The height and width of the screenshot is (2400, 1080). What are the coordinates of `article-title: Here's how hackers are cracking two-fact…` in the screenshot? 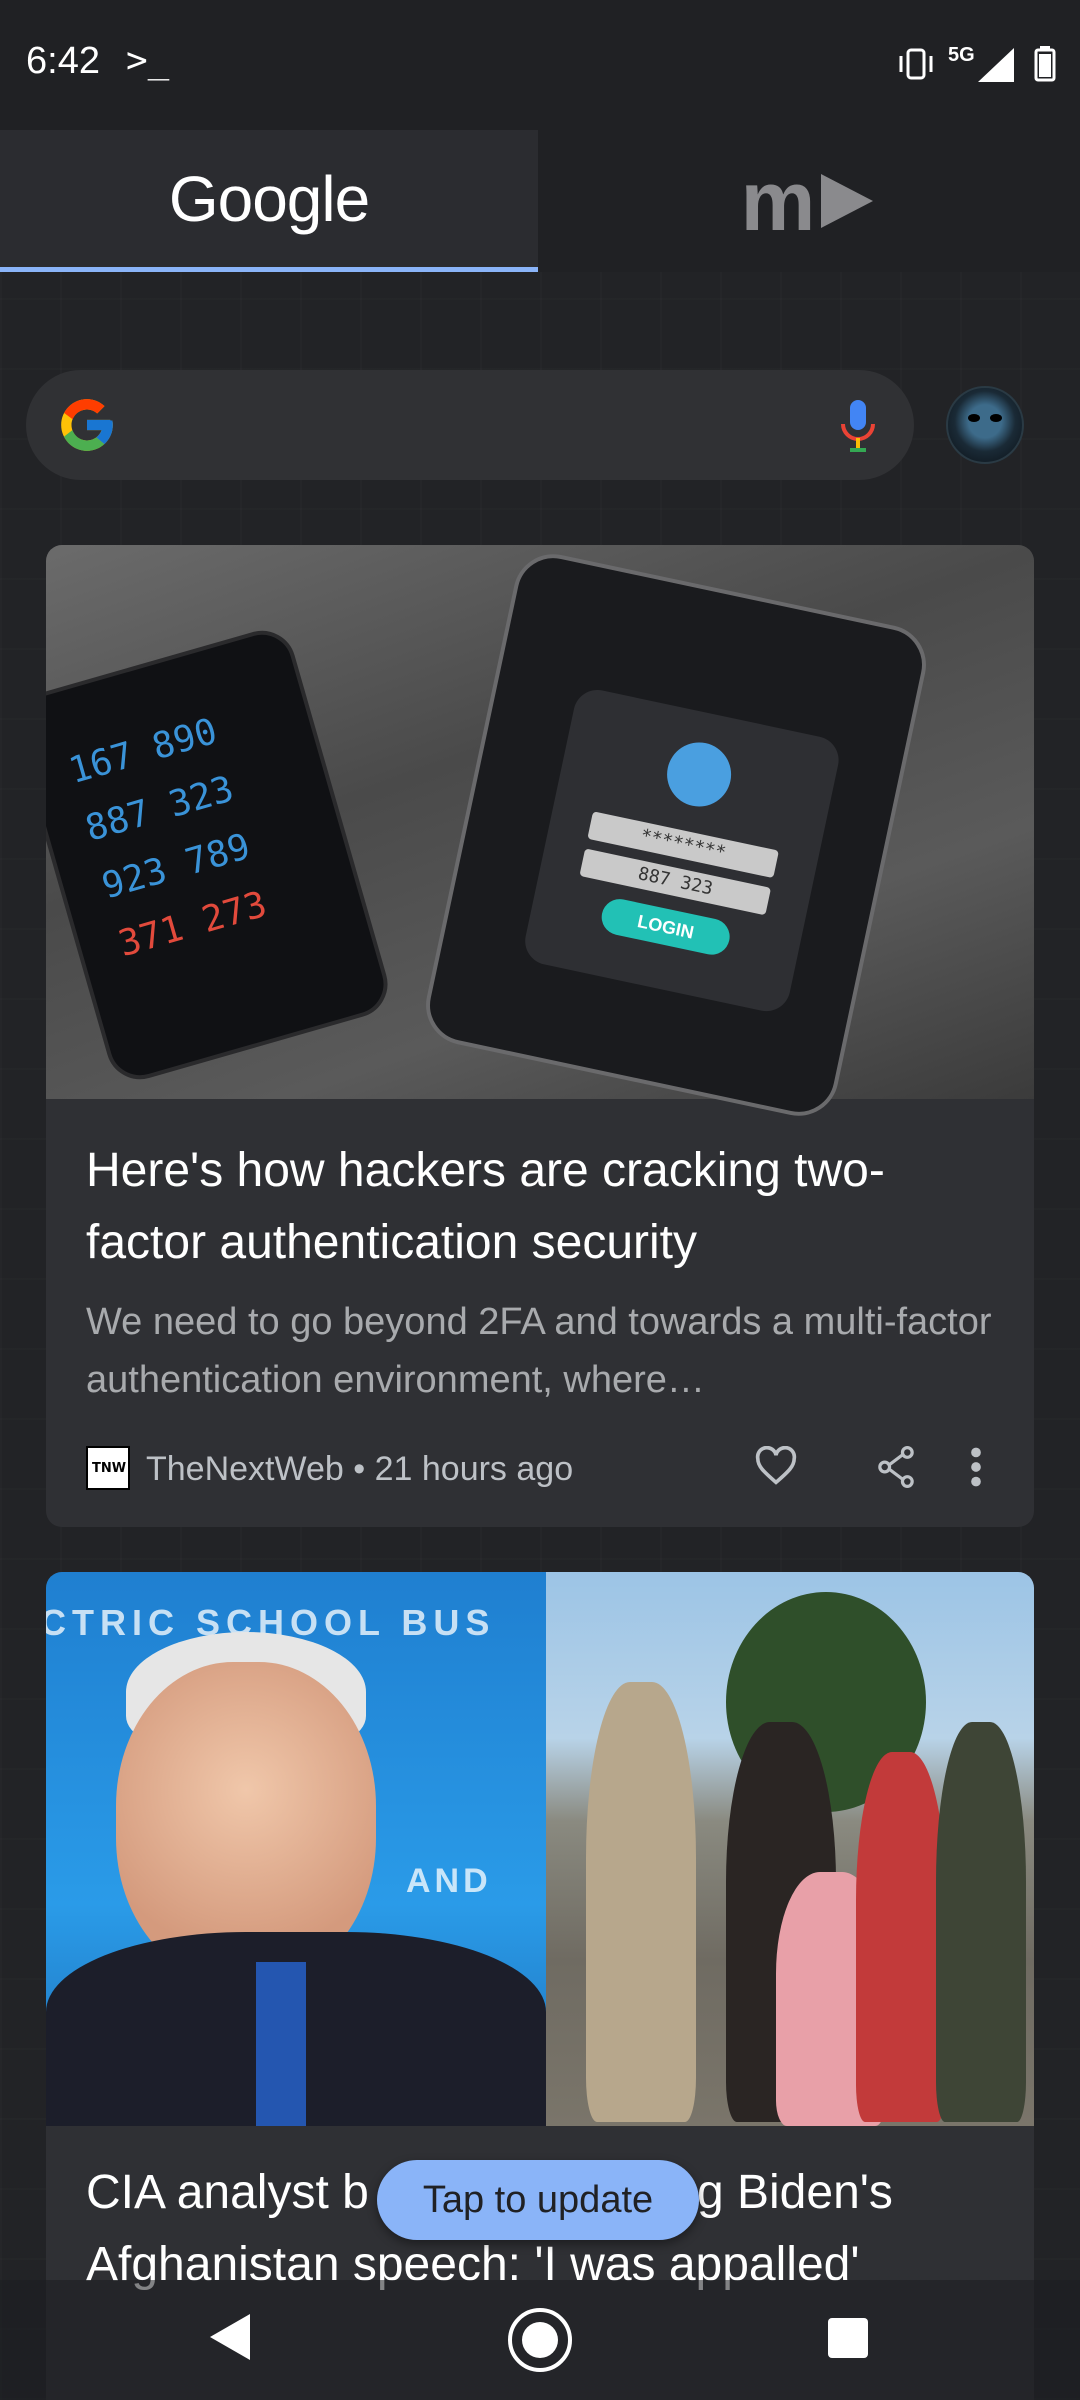 It's located at (541, 1207).